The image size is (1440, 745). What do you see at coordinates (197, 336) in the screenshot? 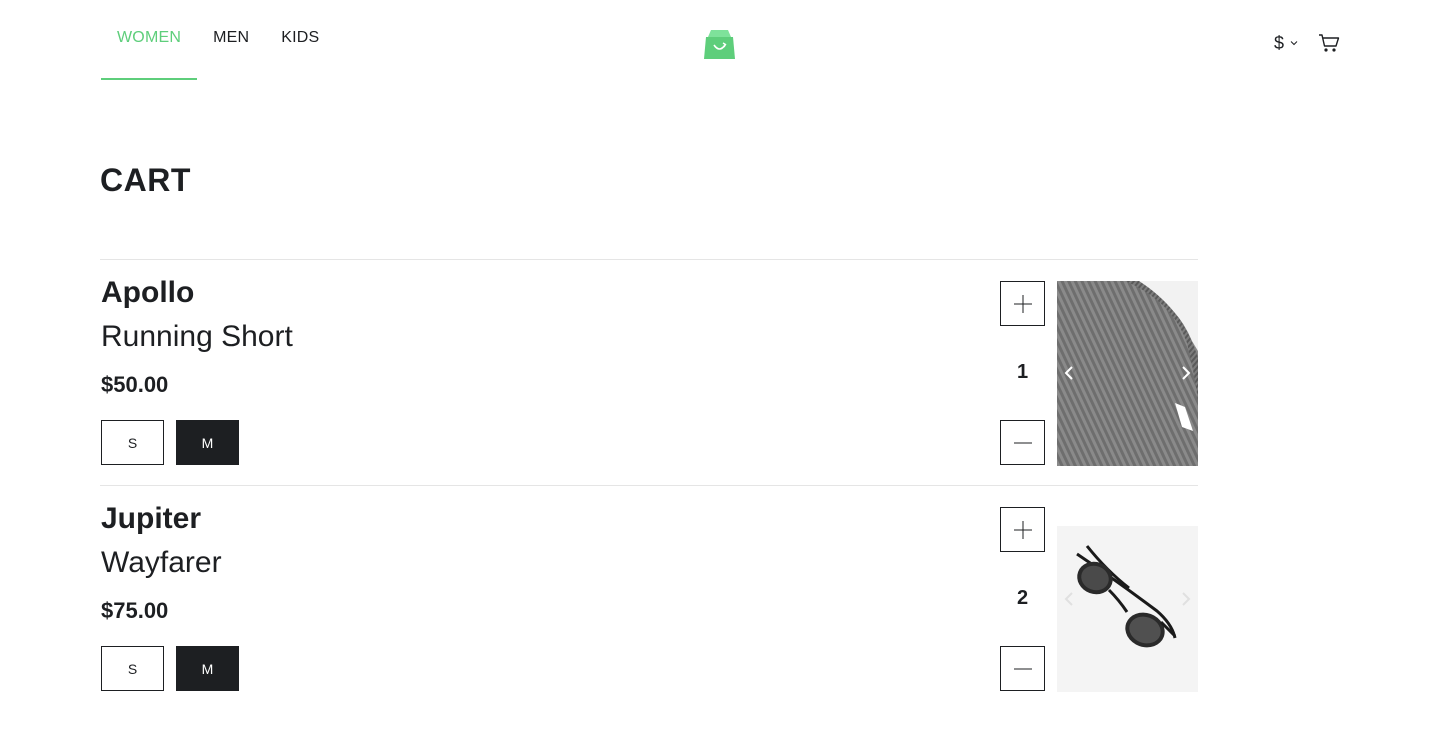
I see `product-name: Running Short` at bounding box center [197, 336].